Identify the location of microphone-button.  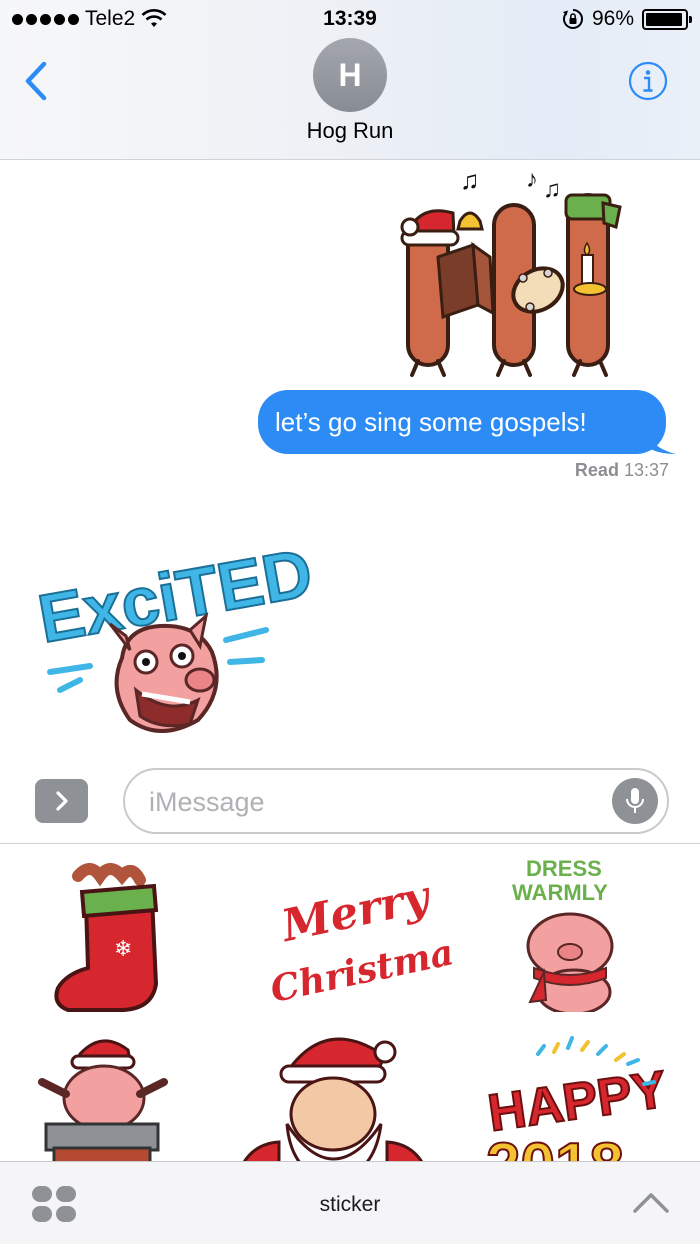
(635, 801).